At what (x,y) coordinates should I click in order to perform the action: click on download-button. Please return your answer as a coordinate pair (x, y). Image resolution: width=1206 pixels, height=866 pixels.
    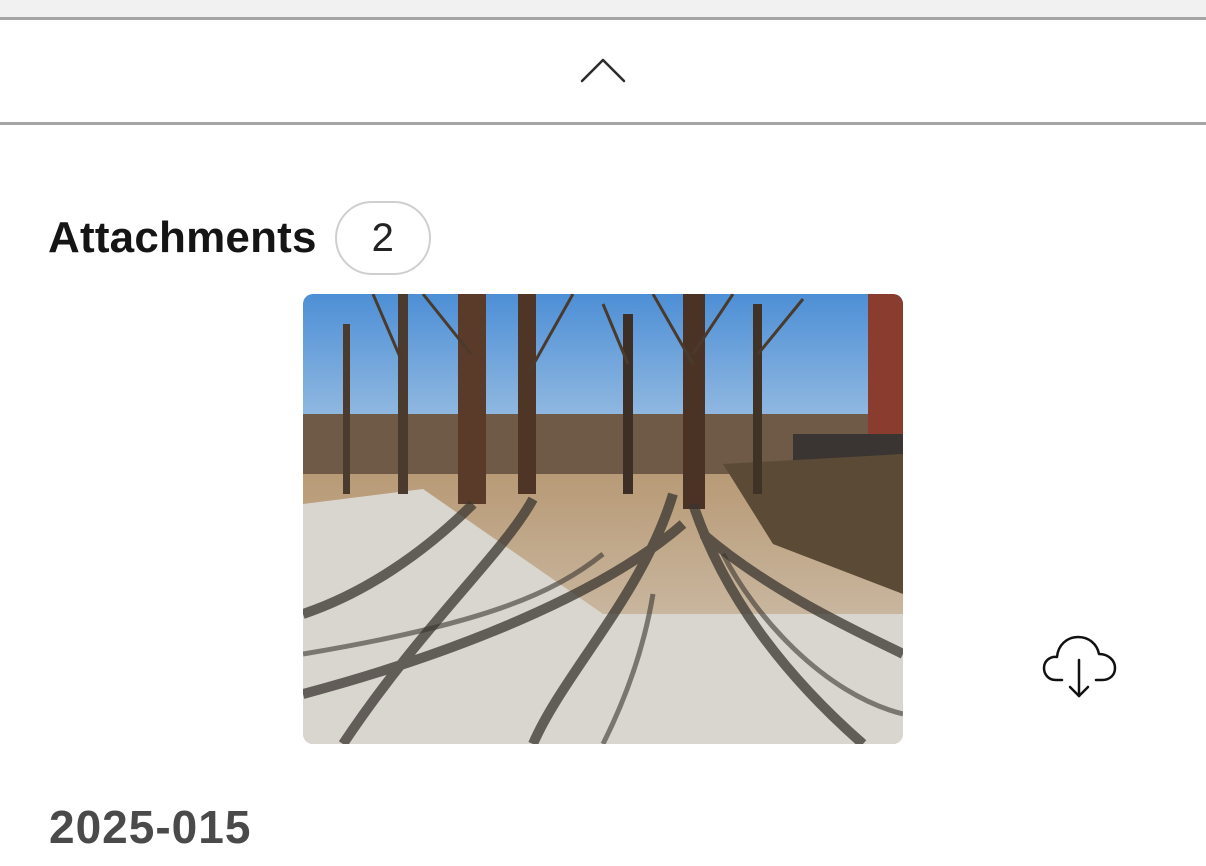
    Looking at the image, I should click on (1080, 665).